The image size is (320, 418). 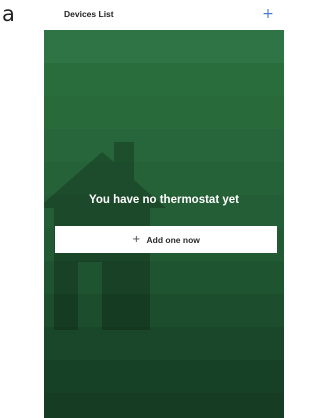 What do you see at coordinates (173, 239) in the screenshot?
I see `add-one-now-label: Add one now` at bounding box center [173, 239].